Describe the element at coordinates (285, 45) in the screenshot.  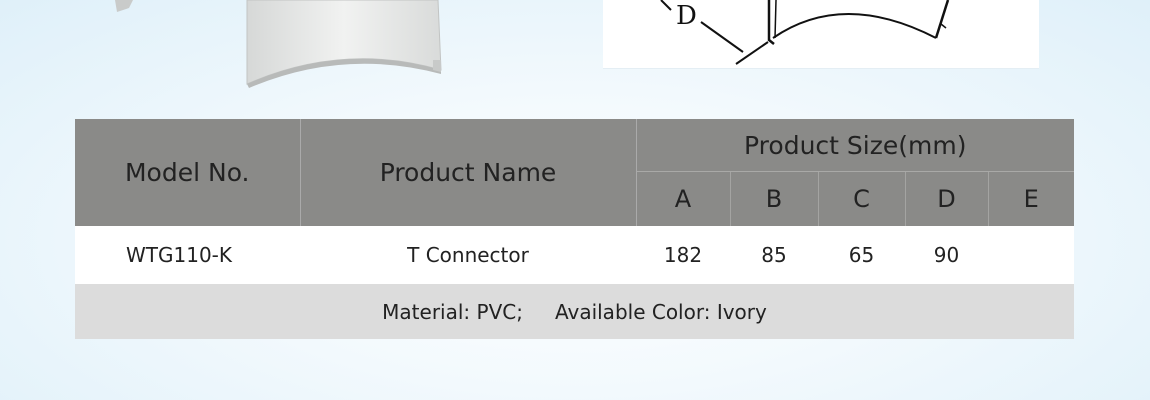
I see `product-photo` at that location.